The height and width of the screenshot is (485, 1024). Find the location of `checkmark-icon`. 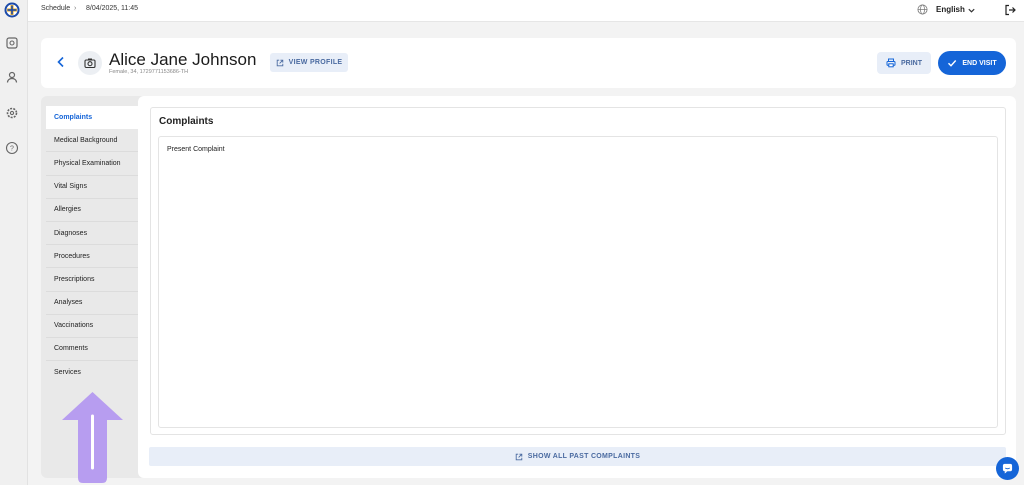

checkmark-icon is located at coordinates (952, 63).